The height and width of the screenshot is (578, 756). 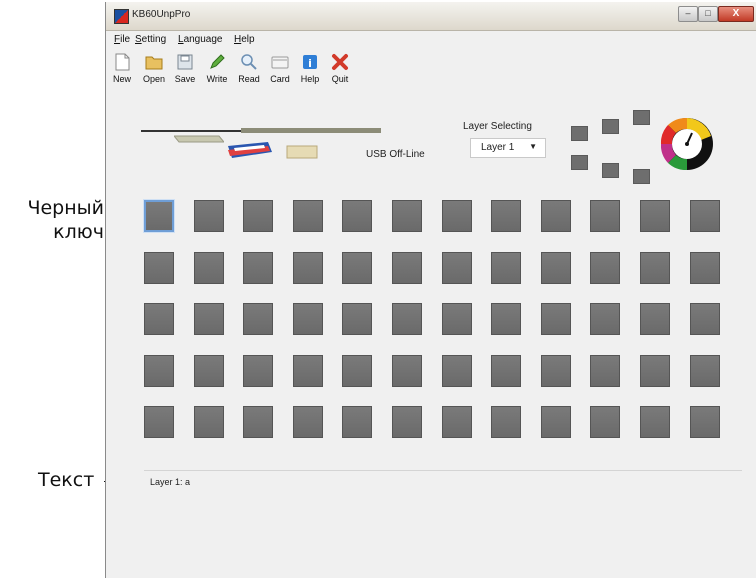 What do you see at coordinates (170, 482) in the screenshot?
I see `layer-info-text: Layer 1: a` at bounding box center [170, 482].